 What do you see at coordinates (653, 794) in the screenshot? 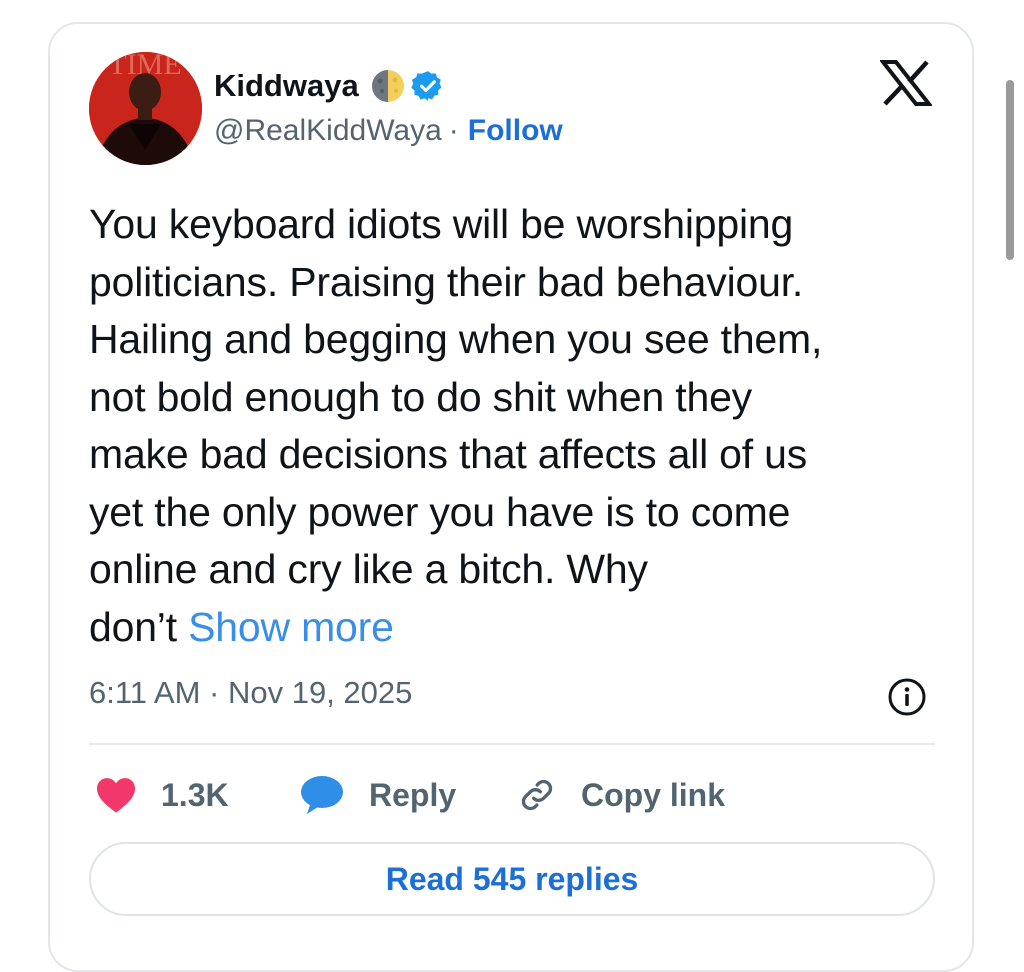
I see `copy-link-label: Copy link` at bounding box center [653, 794].